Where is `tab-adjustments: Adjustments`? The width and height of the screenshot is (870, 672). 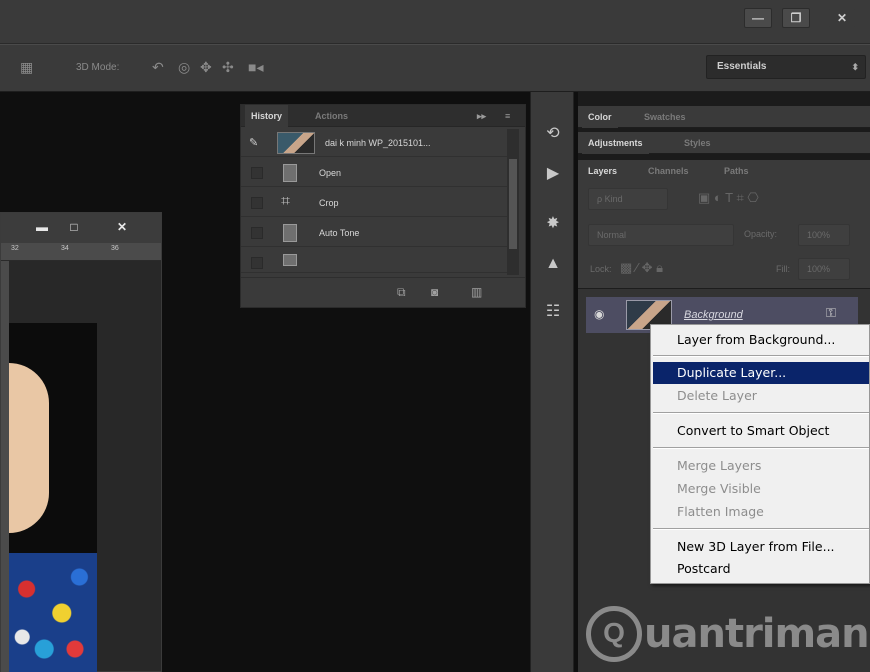
tab-adjustments: Adjustments is located at coordinates (615, 143).